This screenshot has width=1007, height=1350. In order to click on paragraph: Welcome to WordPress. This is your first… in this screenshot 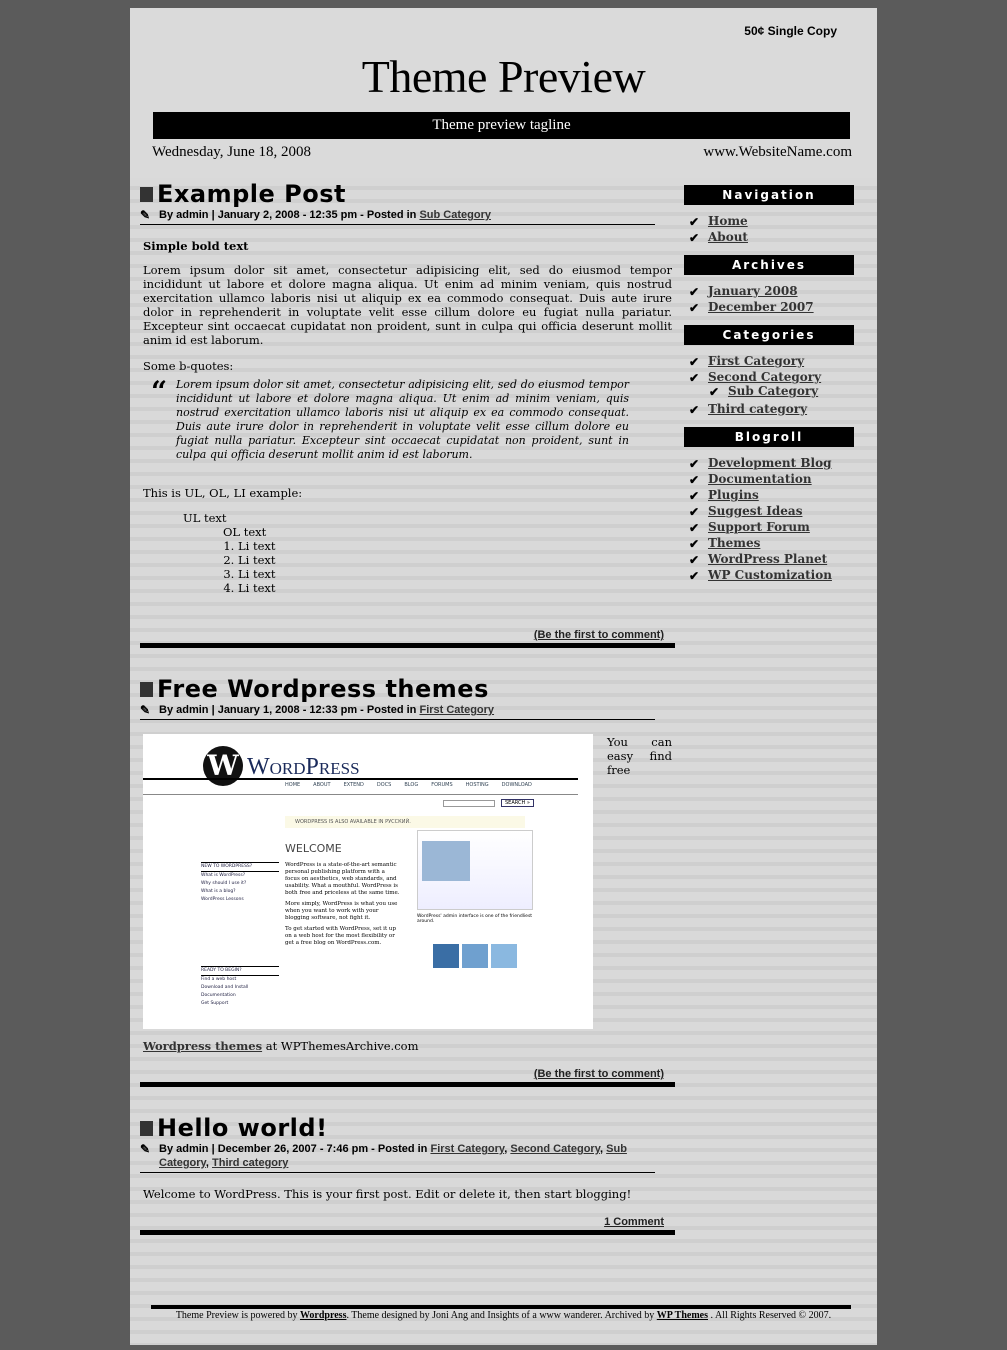, I will do `click(387, 1194)`.